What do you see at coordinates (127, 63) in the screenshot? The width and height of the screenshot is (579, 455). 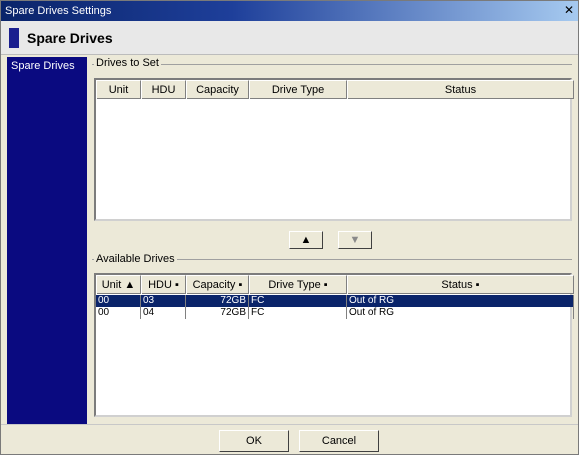 I see `drives-to-set-title: Drives to Set` at bounding box center [127, 63].